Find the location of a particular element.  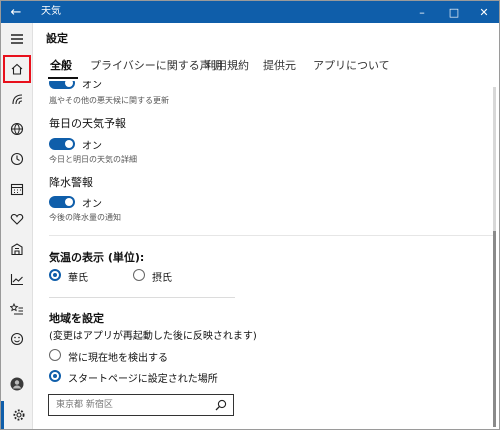

rail-item-list is located at coordinates (17, 309).